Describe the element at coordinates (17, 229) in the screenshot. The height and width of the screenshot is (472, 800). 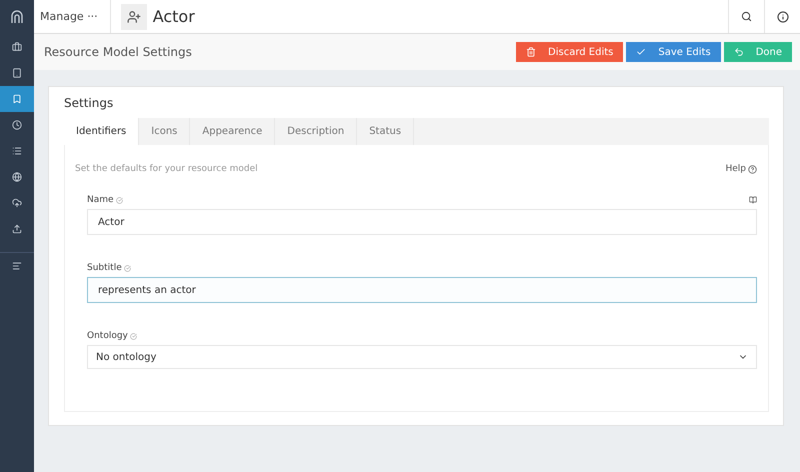
I see `upload-icon` at that location.